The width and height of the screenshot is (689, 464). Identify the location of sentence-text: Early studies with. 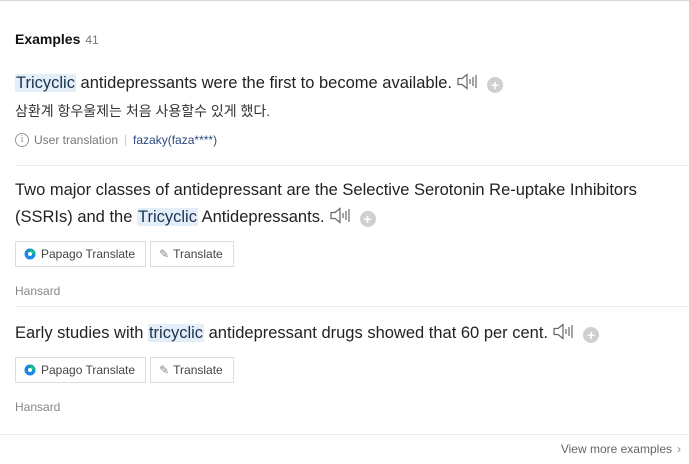
(81, 333).